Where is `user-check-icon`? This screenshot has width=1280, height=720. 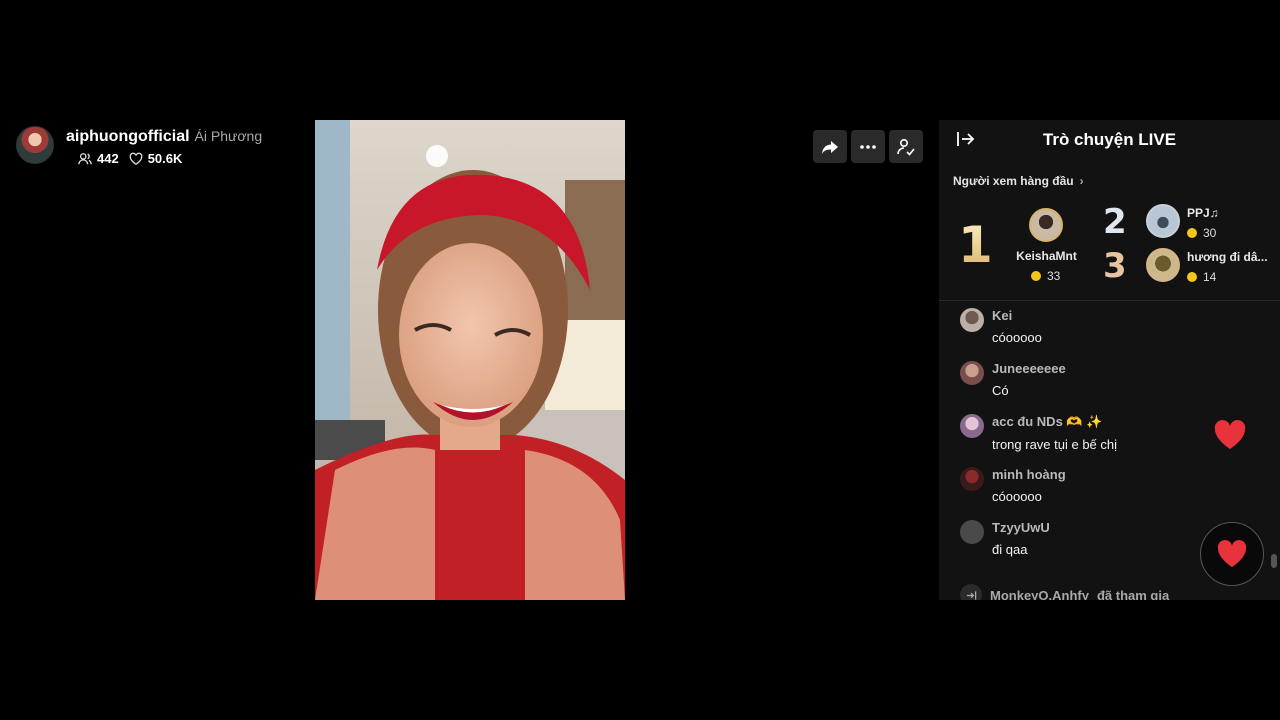 user-check-icon is located at coordinates (906, 147).